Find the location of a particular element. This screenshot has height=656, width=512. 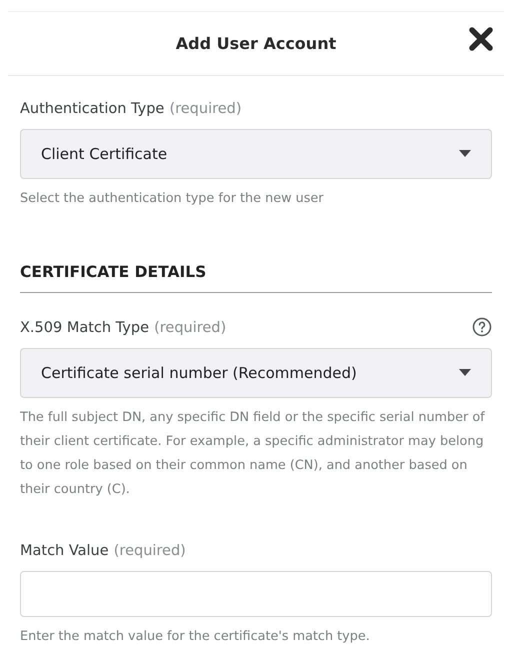

help-icon is located at coordinates (482, 327).